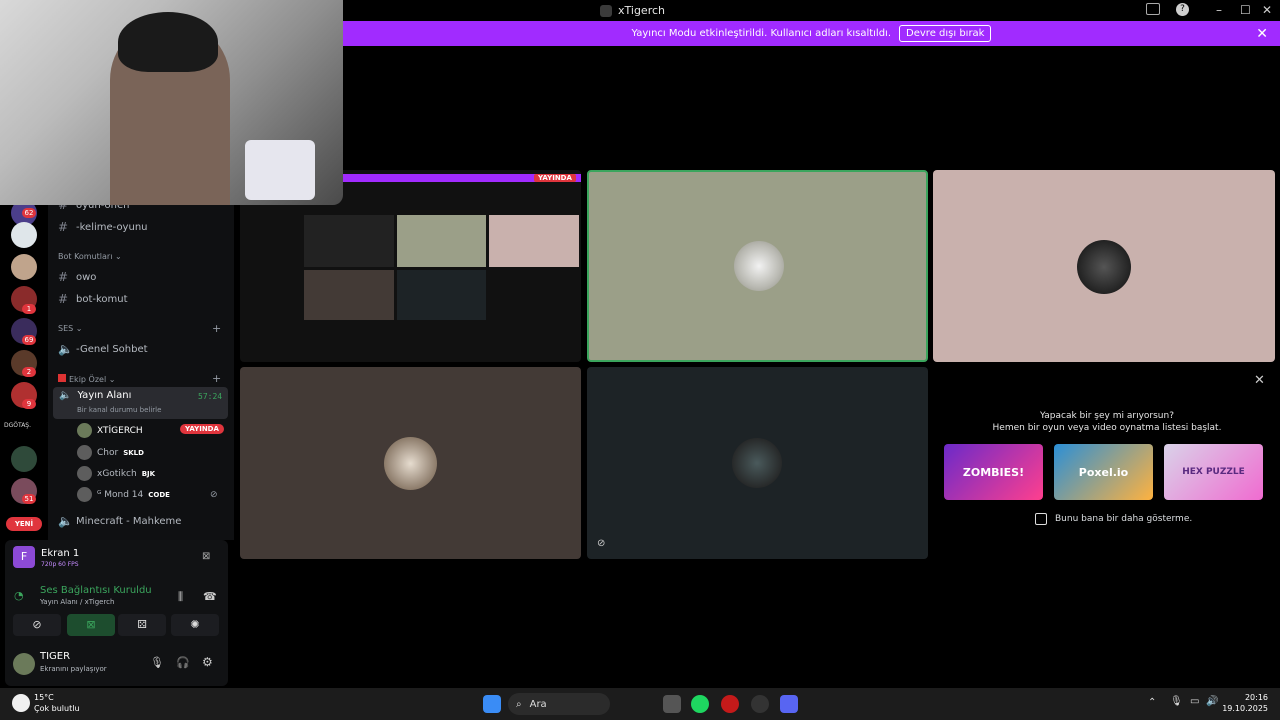  What do you see at coordinates (73, 669) in the screenshot?
I see `user-status: Ekranını paylaşıyor` at bounding box center [73, 669].